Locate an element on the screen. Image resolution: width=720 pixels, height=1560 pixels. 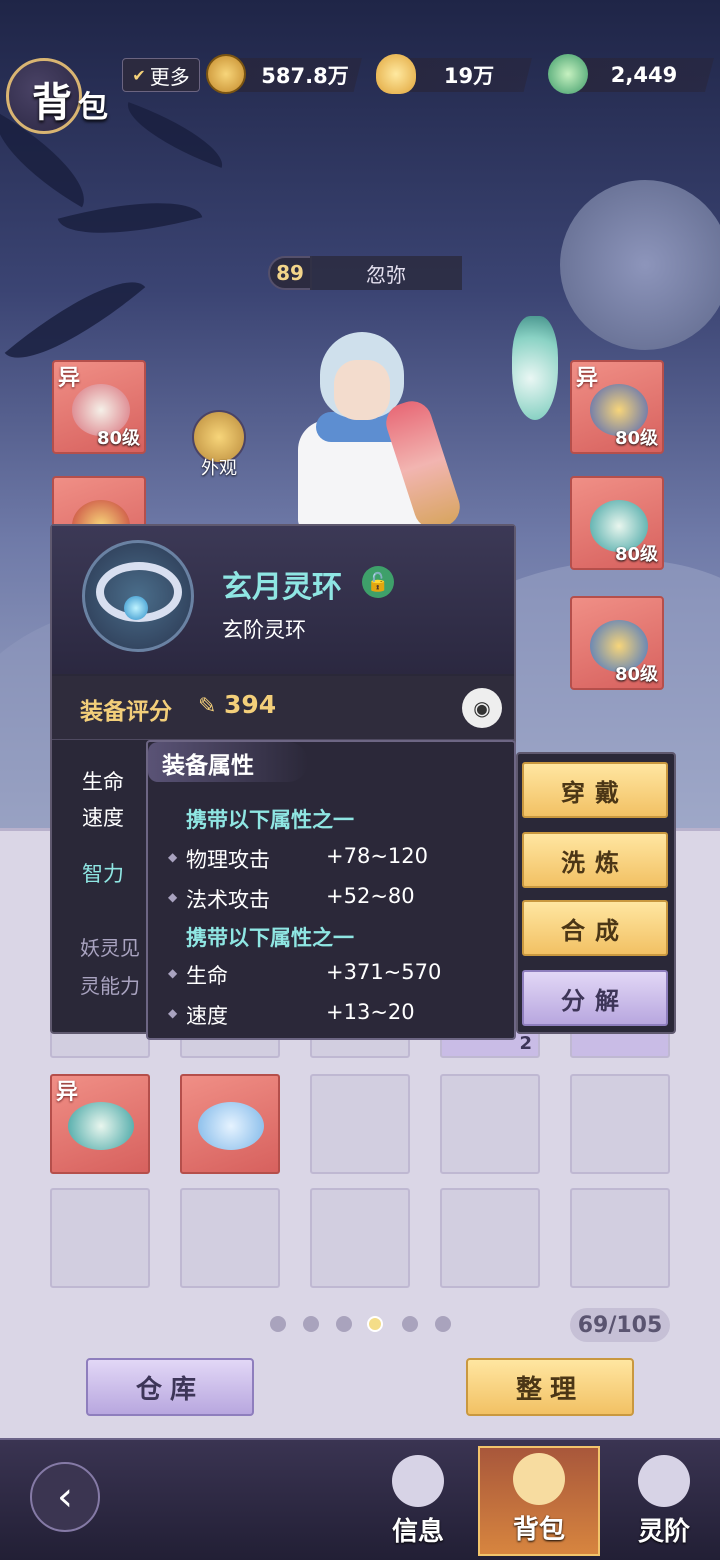
wear-button: 穿戴 is located at coordinates (595, 790).